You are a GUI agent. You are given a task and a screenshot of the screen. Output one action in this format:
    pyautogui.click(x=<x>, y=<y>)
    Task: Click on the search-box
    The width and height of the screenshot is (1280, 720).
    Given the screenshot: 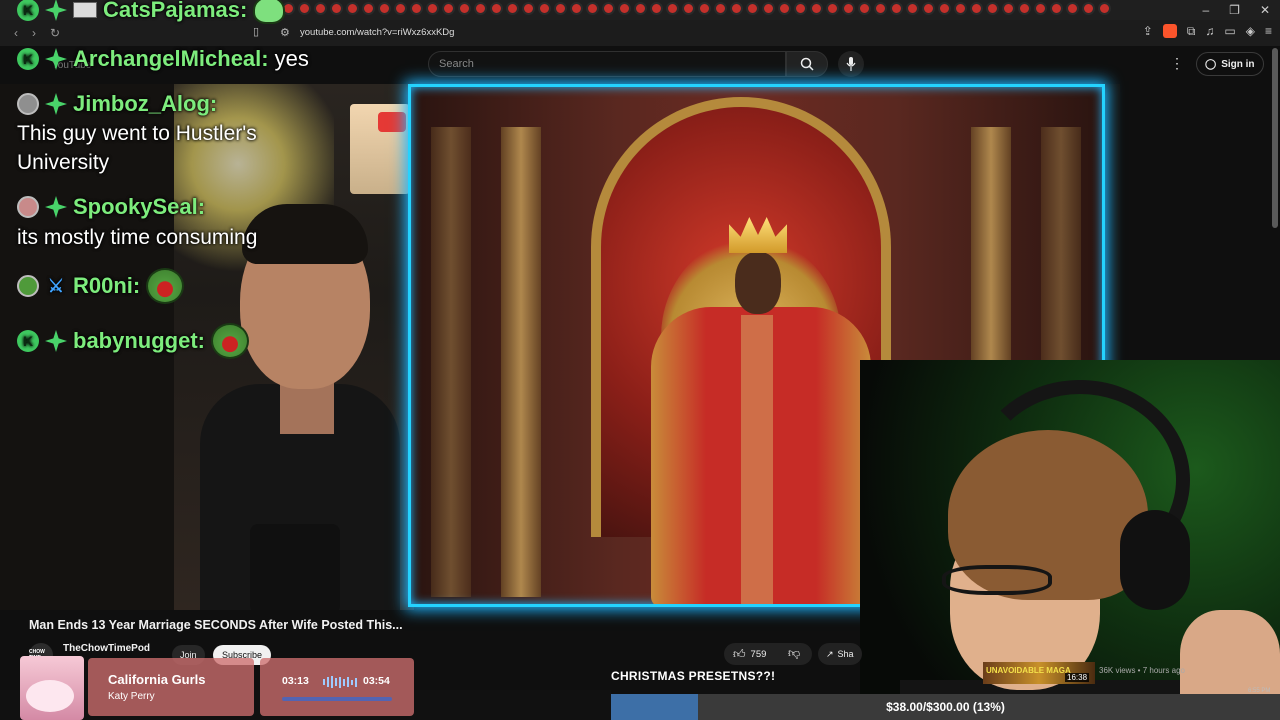 What is the action you would take?
    pyautogui.click(x=607, y=64)
    